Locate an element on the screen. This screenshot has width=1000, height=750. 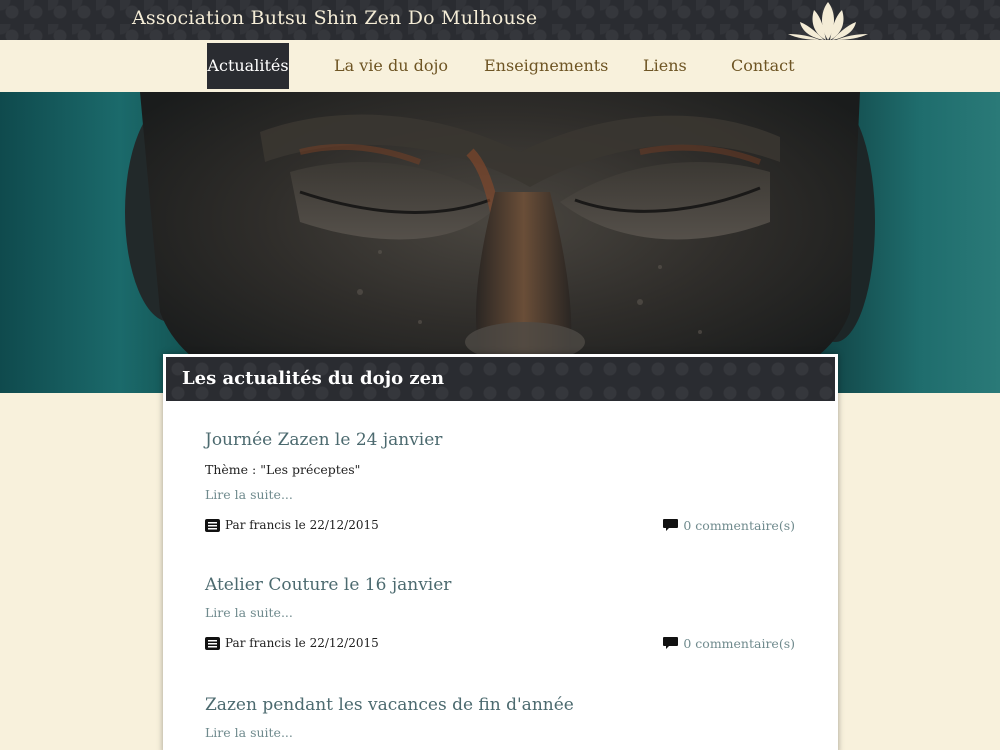
panel-header: Les actualités du dojo zen is located at coordinates (500, 379).